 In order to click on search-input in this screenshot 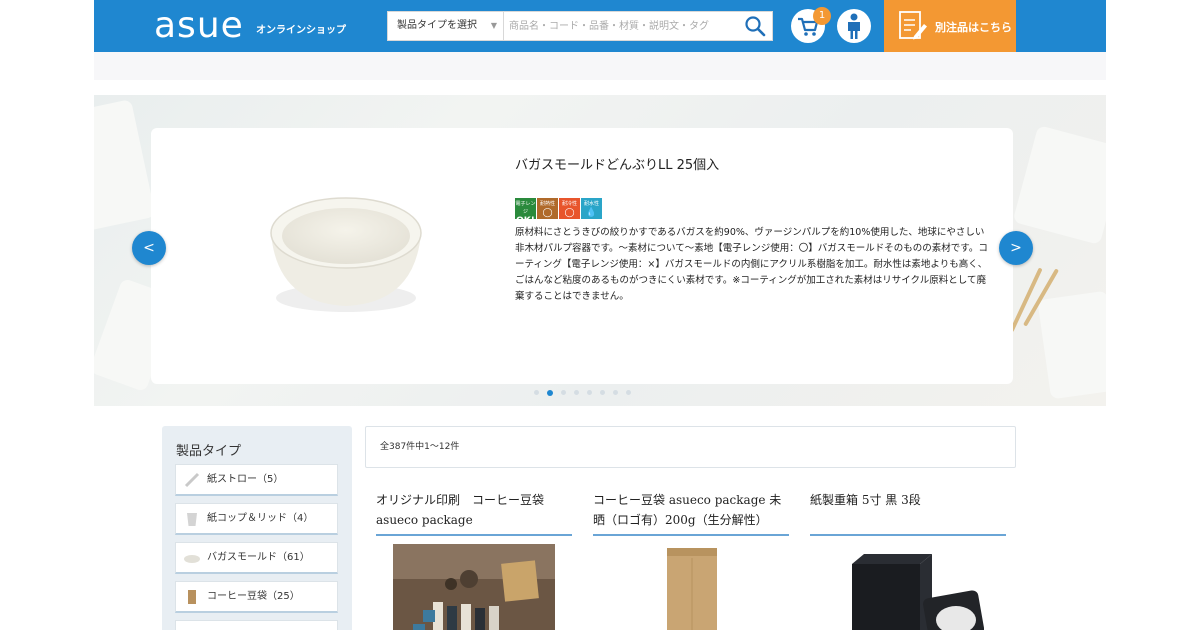, I will do `click(621, 26)`.